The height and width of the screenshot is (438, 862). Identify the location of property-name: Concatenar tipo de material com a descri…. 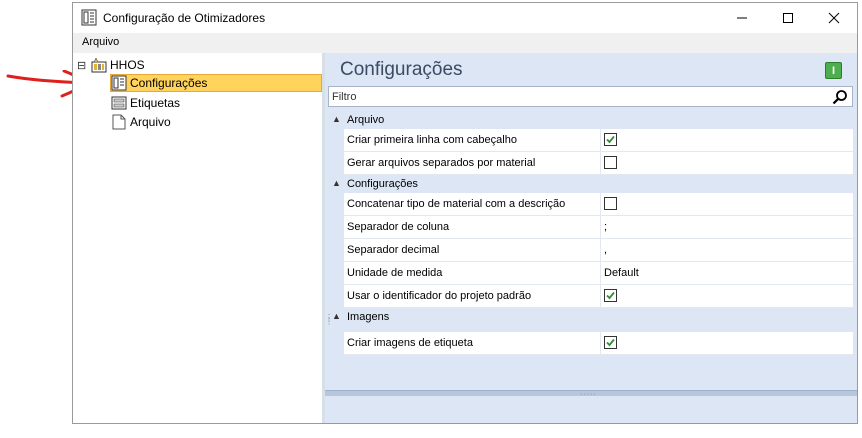
(472, 204).